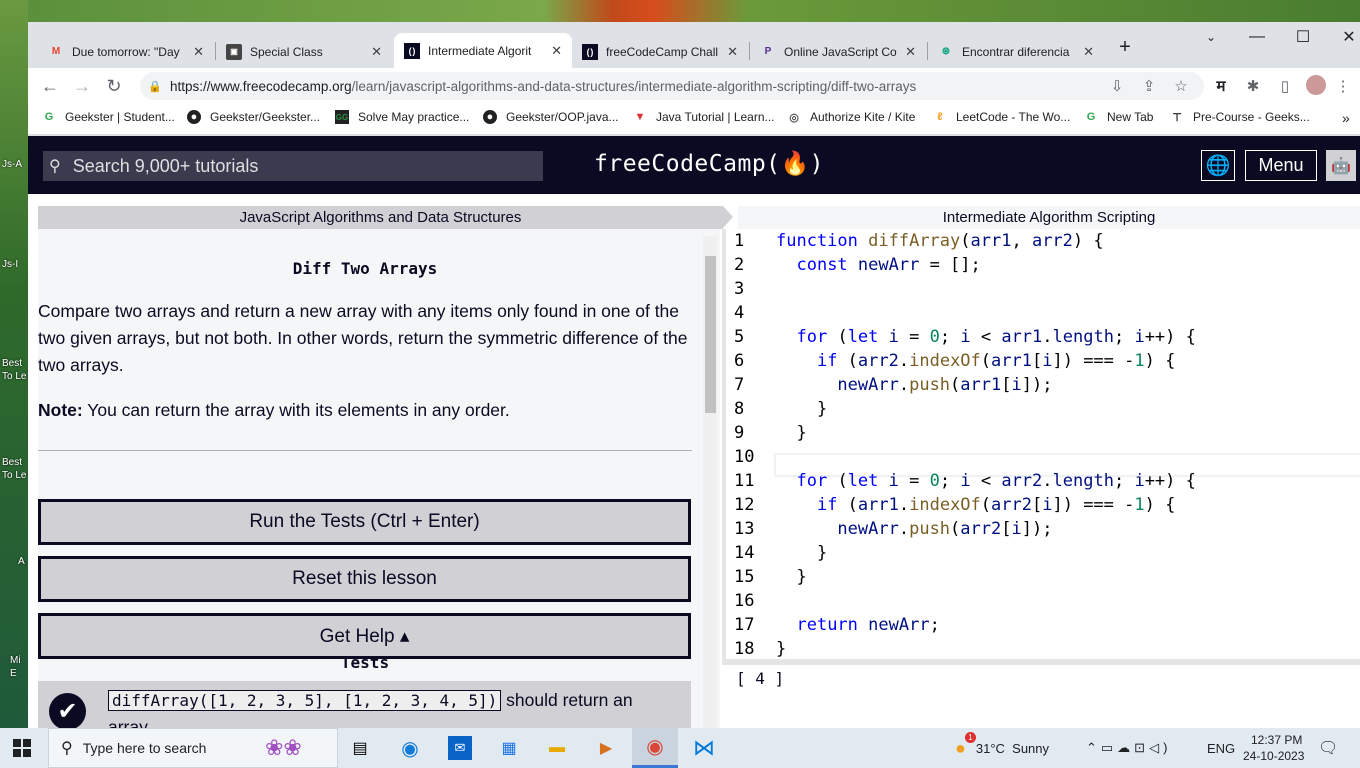 Image resolution: width=1360 pixels, height=768 pixels. What do you see at coordinates (193, 748) in the screenshot?
I see `taskbar-search-input: ⚲ Type here to search ❀❀` at bounding box center [193, 748].